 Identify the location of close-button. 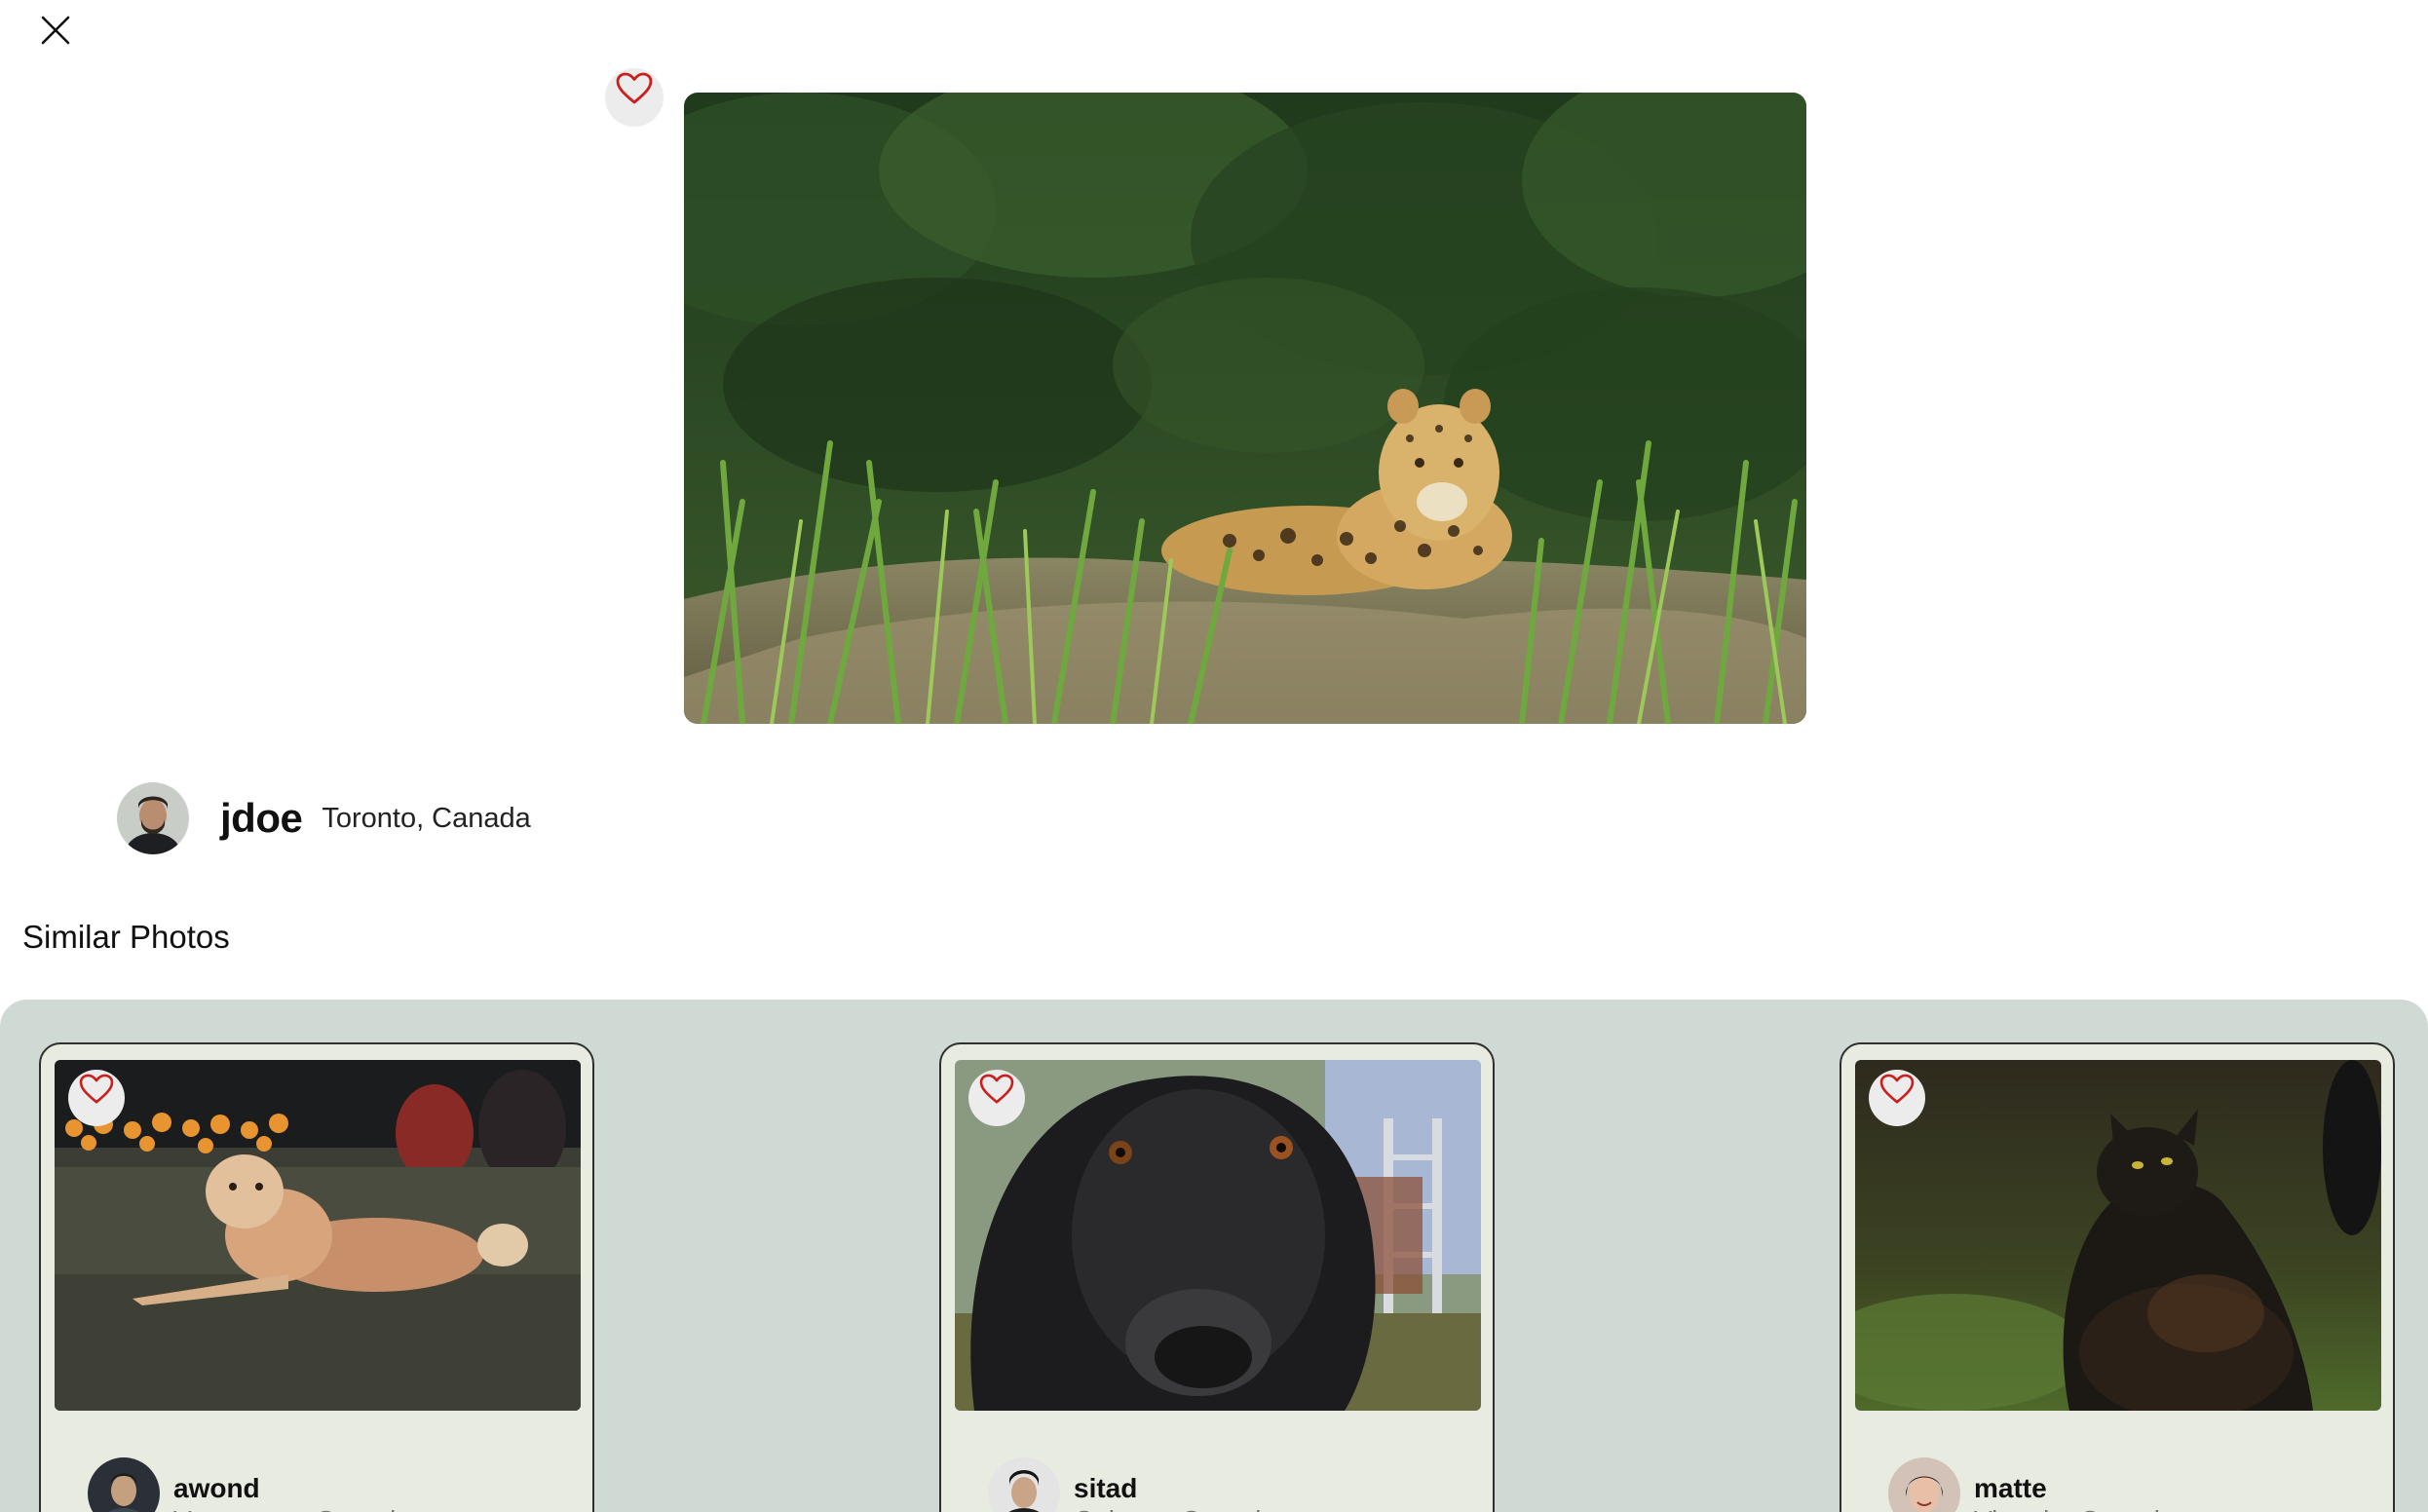
(55, 30).